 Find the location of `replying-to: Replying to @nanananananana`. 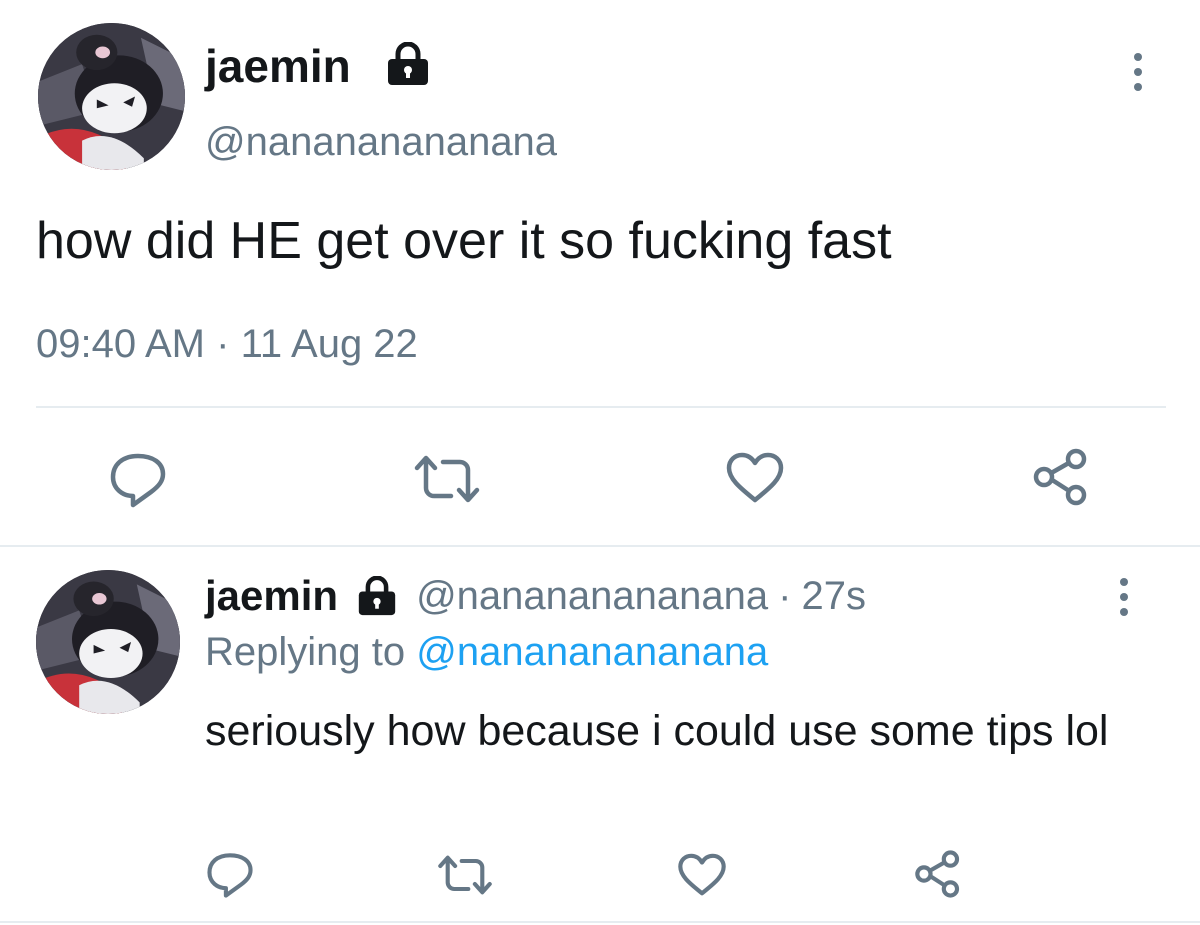

replying-to: Replying to @nanananananana is located at coordinates (486, 652).